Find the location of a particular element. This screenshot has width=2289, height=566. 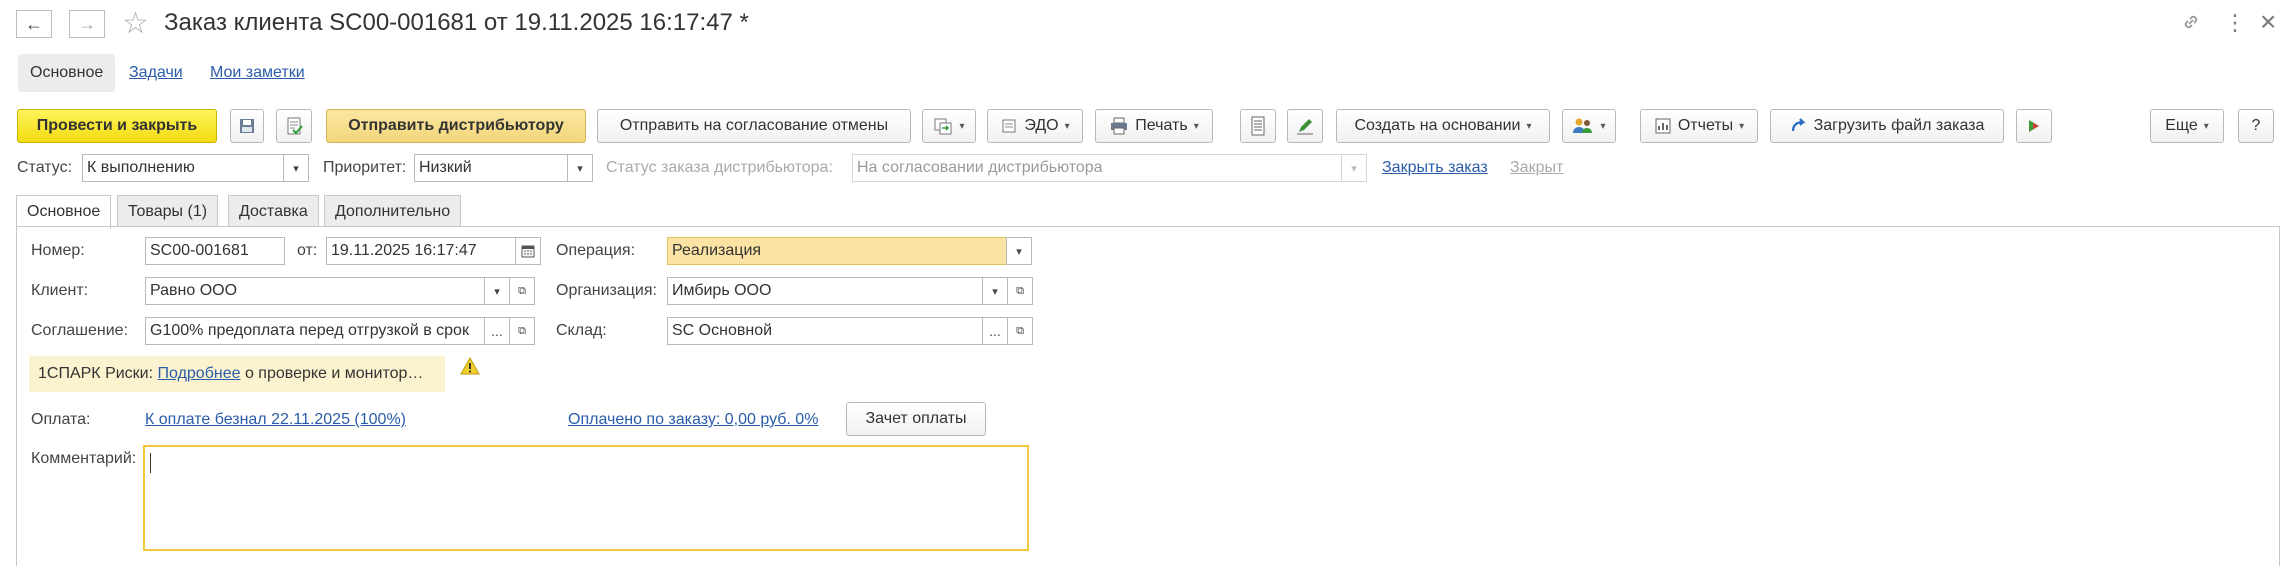

print-button: Печать ▾ is located at coordinates (1154, 126).